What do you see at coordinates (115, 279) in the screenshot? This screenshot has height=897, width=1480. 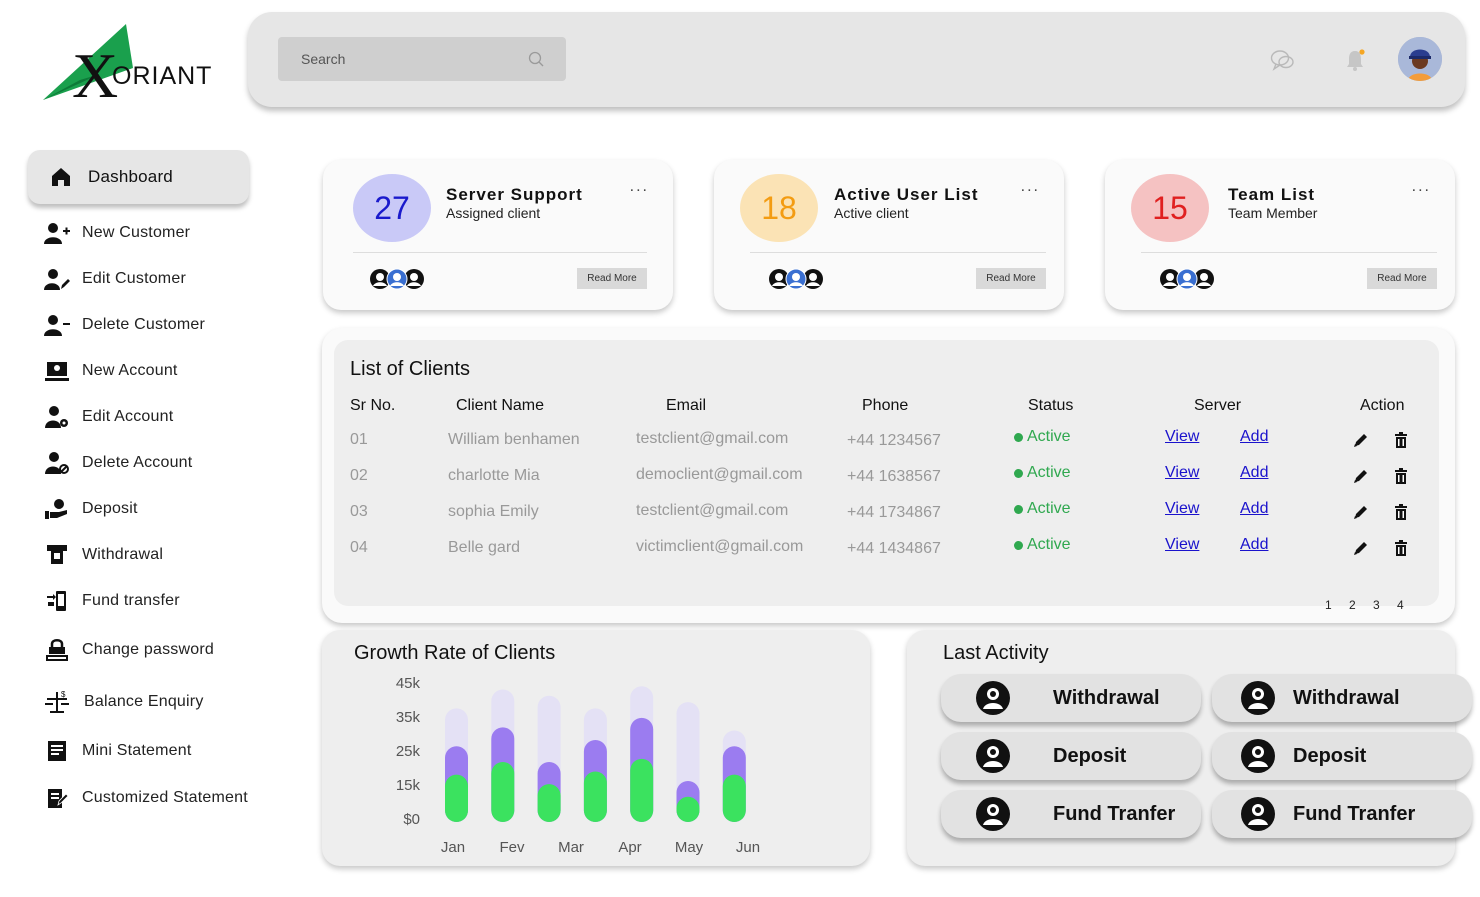 I see `sidebar-item-edit-customer: Edit Customer` at bounding box center [115, 279].